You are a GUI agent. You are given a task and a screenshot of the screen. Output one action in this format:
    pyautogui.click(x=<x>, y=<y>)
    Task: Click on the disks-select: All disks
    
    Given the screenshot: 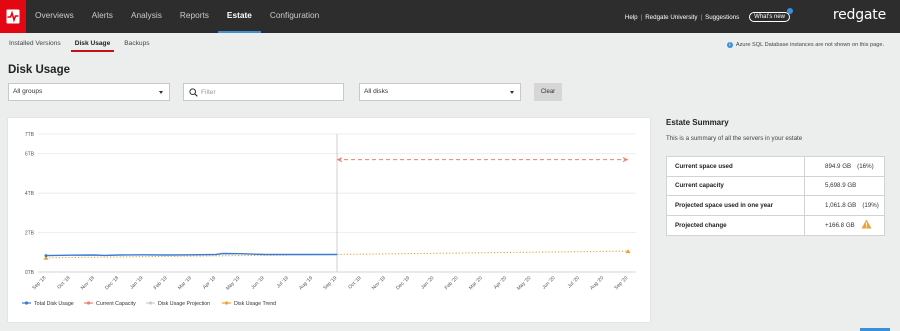 What is the action you would take?
    pyautogui.click(x=440, y=92)
    